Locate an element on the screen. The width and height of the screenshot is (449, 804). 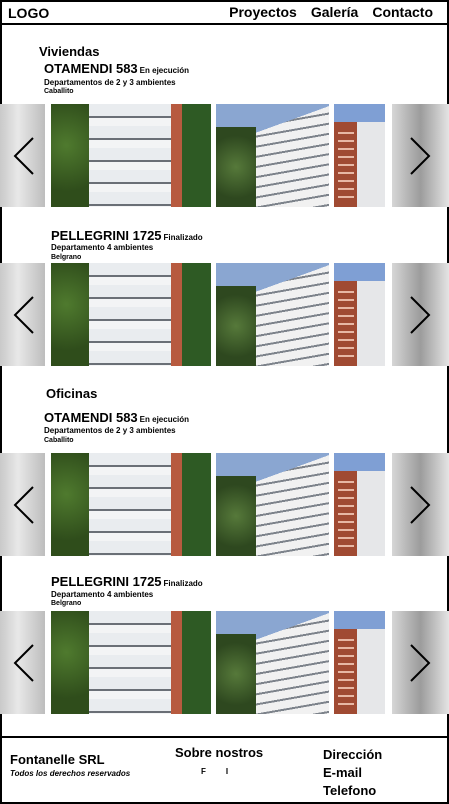
facebook-link: F is located at coordinates (203, 771).